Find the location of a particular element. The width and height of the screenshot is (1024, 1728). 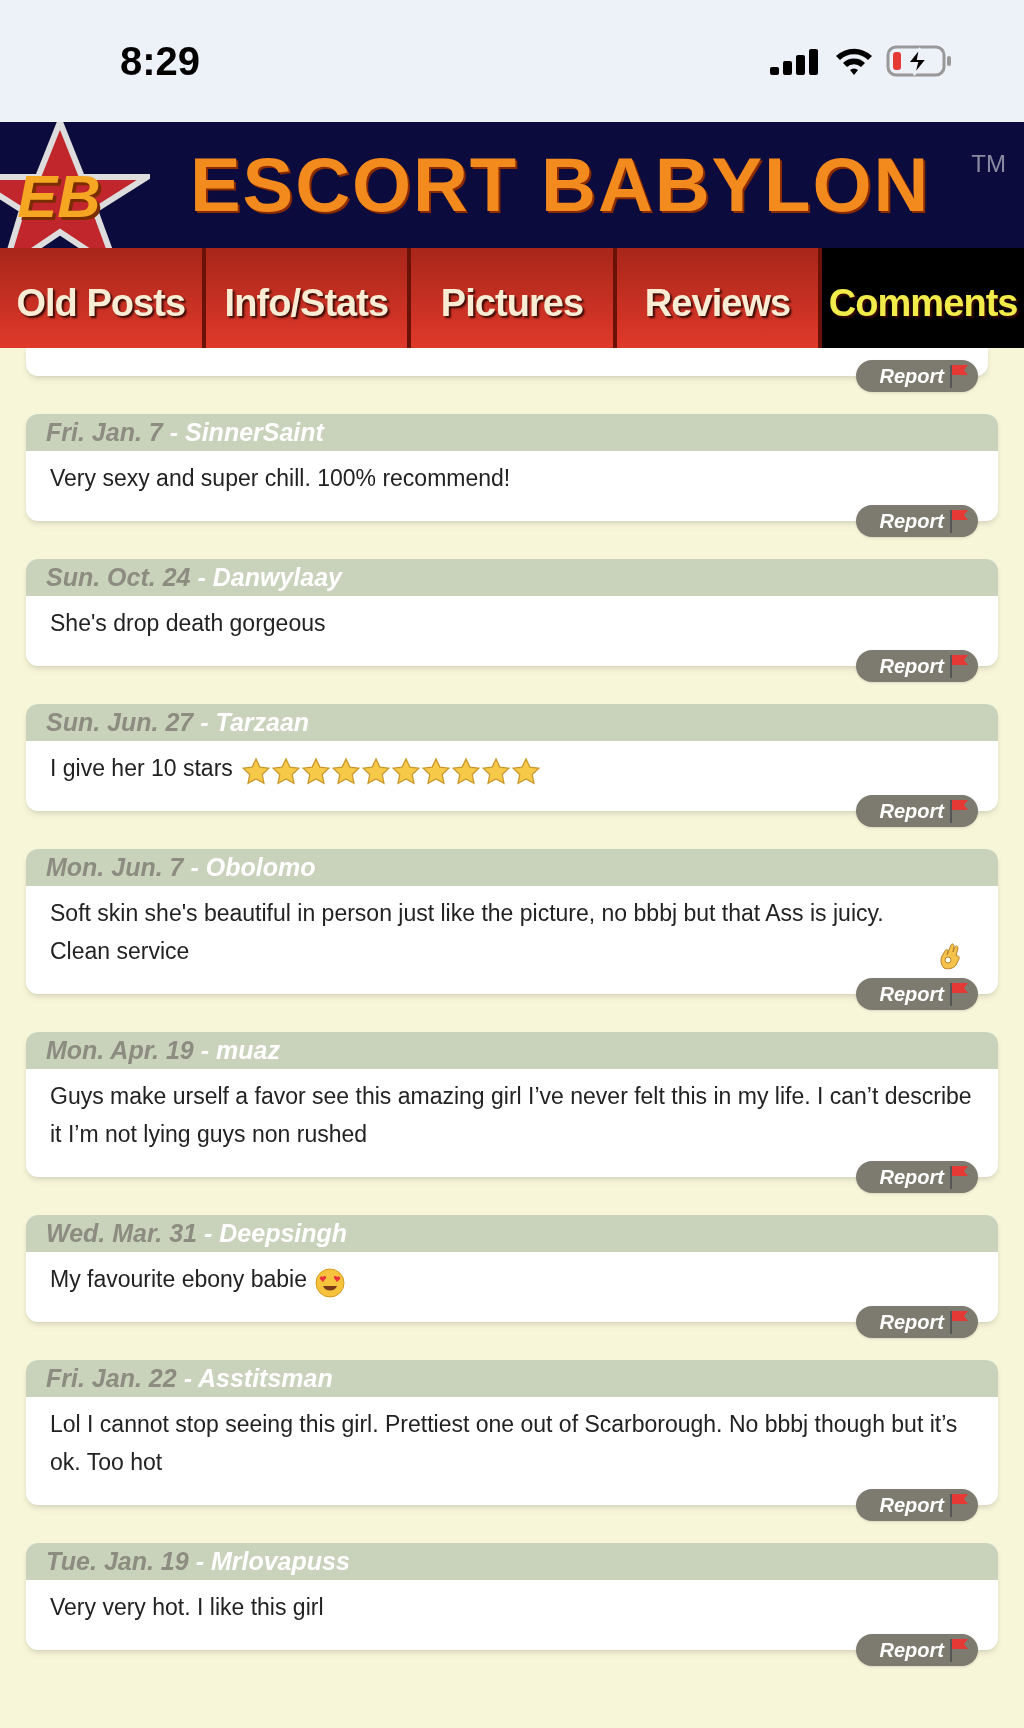

nav-tab: Comments is located at coordinates (923, 298).